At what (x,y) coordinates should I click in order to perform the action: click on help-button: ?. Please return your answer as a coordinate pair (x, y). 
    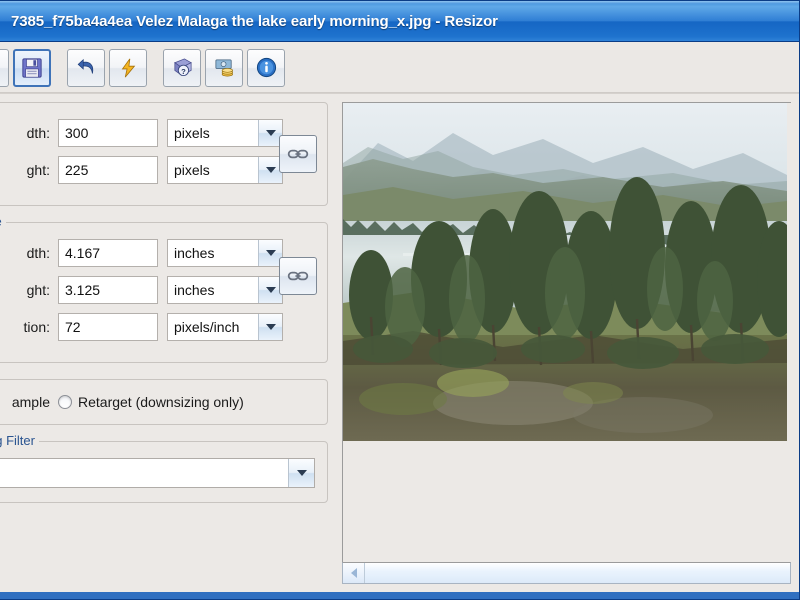
    Looking at the image, I should click on (182, 67).